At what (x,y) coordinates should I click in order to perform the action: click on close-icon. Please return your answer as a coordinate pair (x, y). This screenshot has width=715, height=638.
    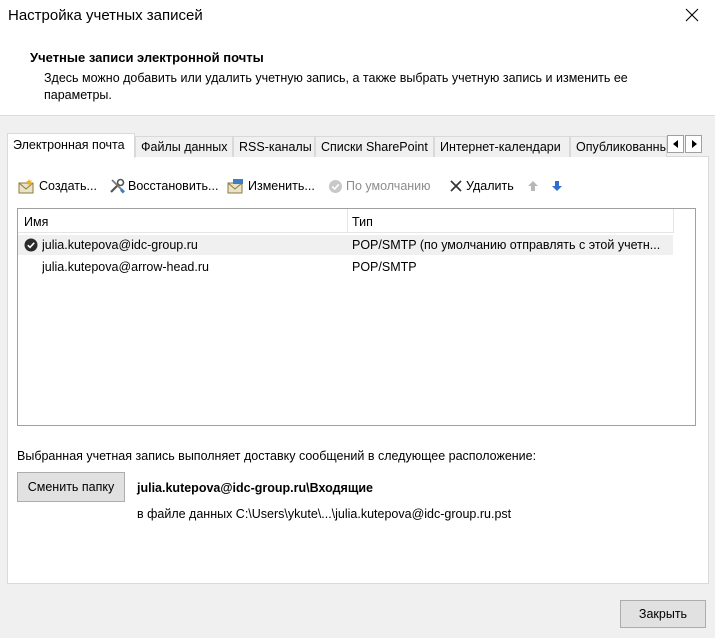
    Looking at the image, I should click on (692, 15).